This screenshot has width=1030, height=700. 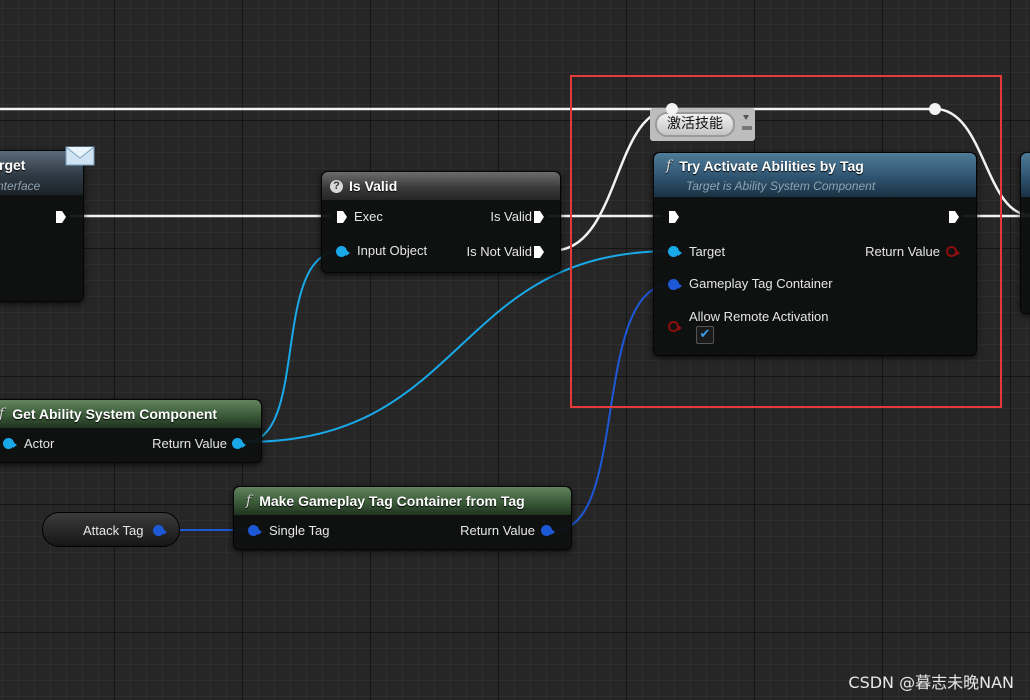 I want to click on node-left-partial: rget nterface, so click(x=42, y=226).